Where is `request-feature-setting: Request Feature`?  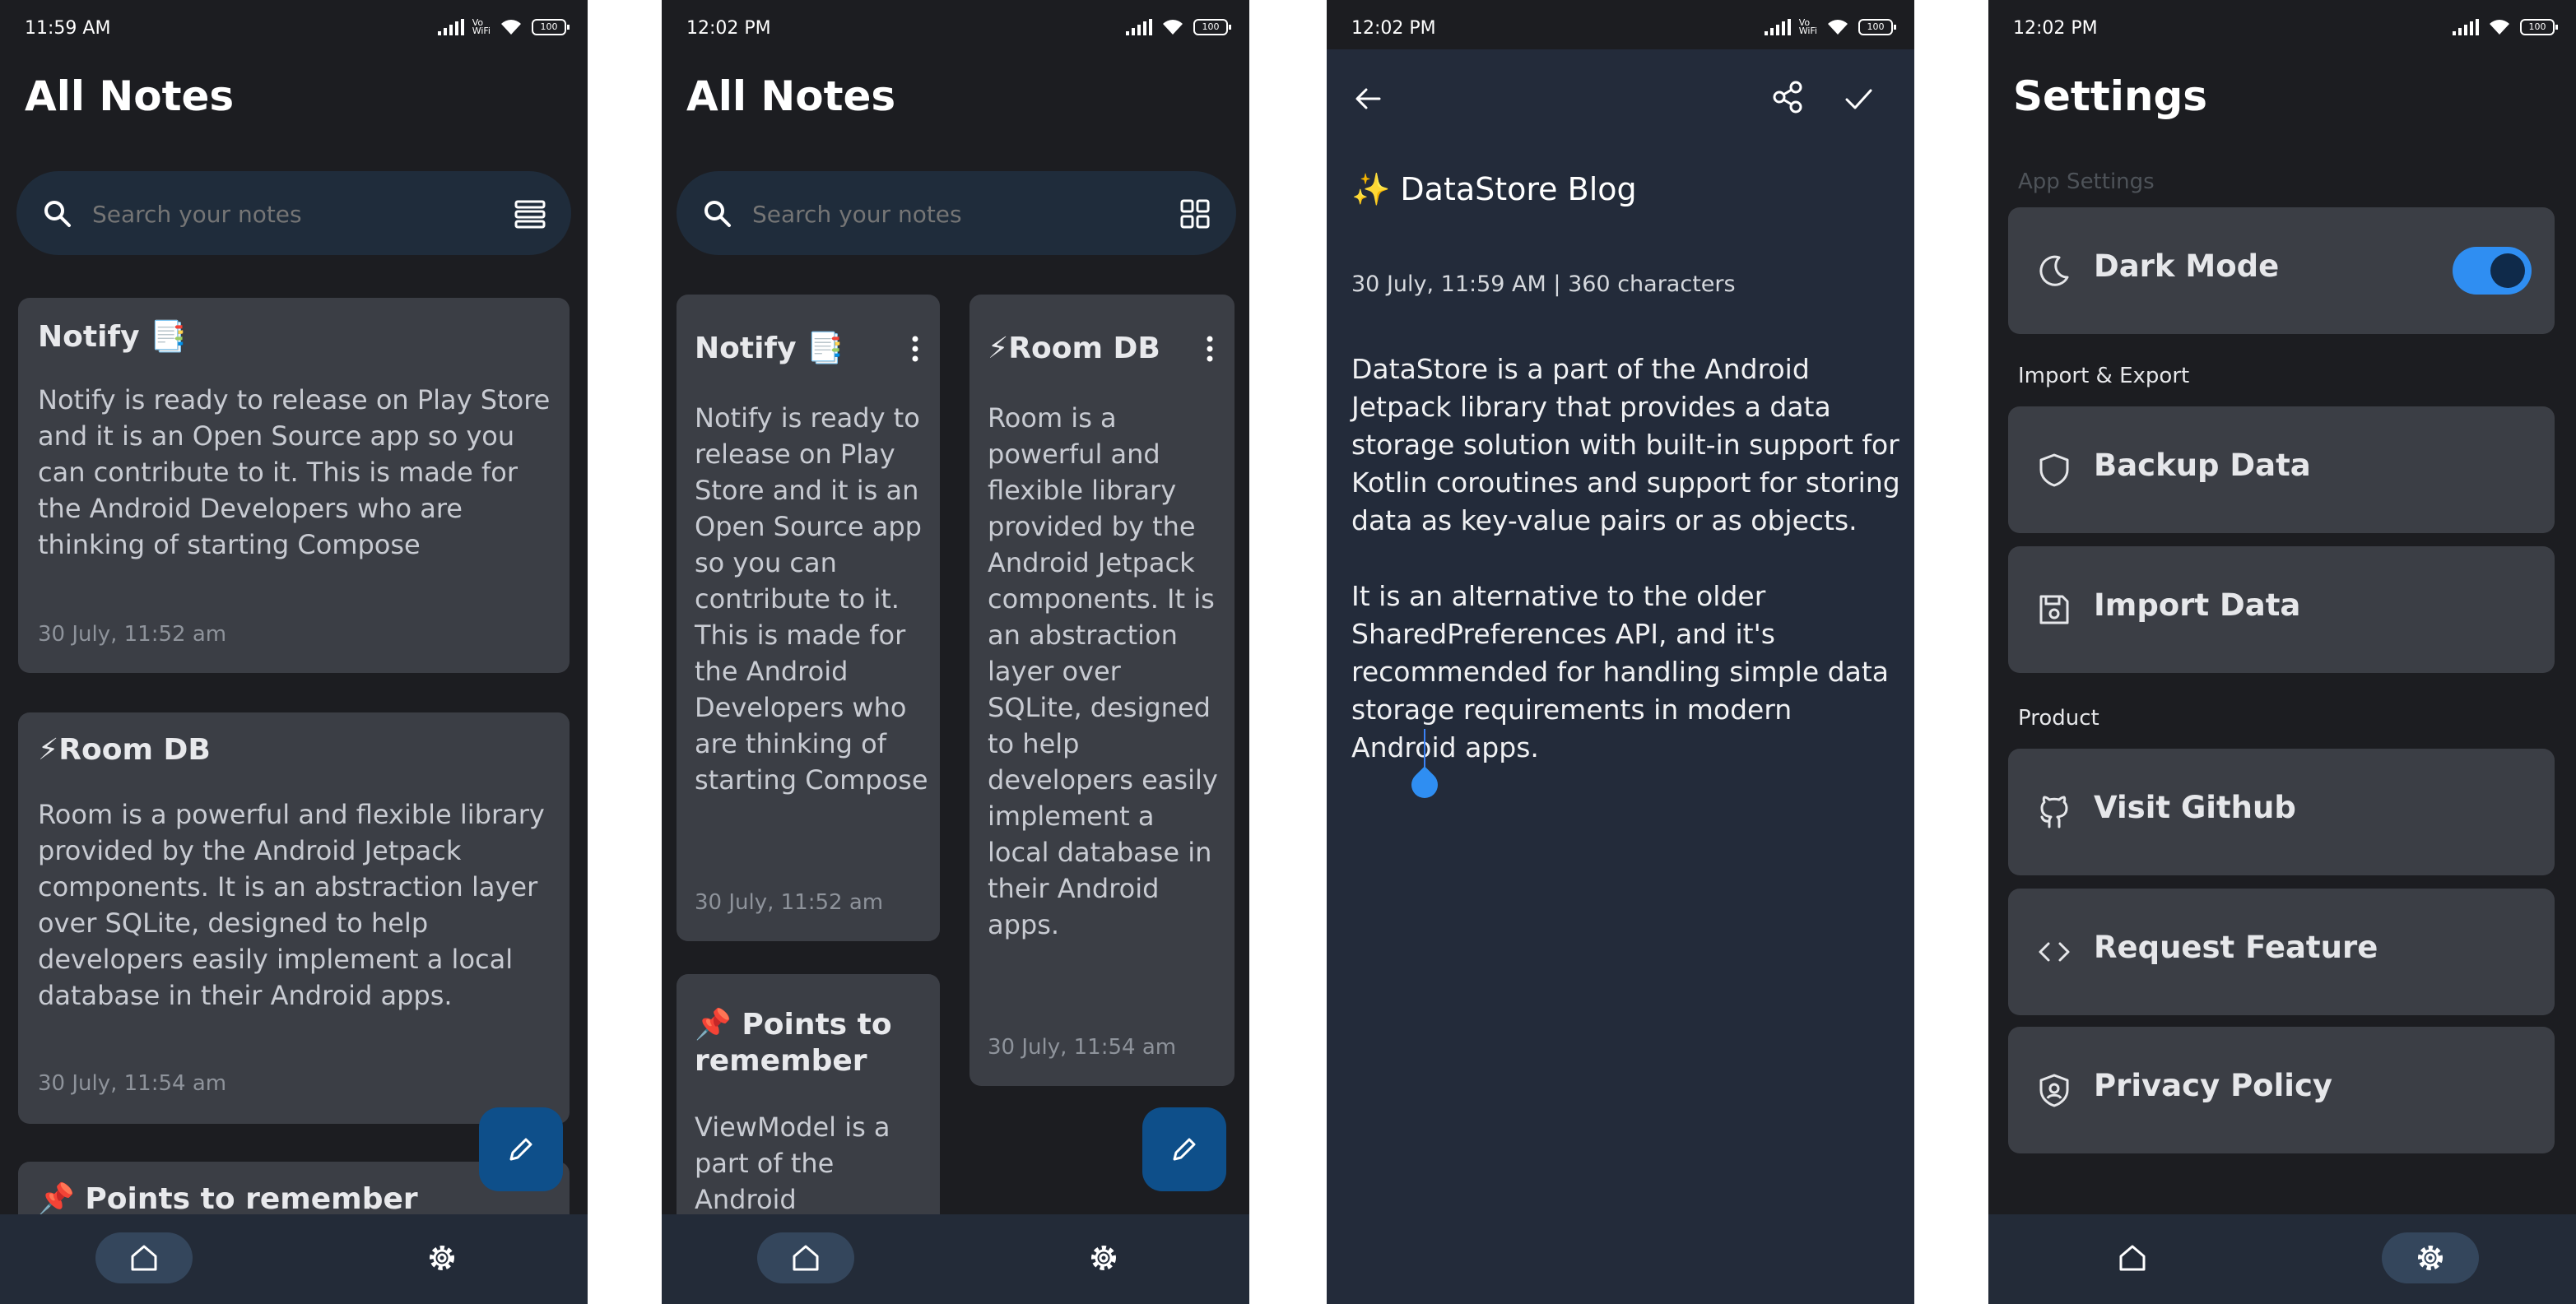 request-feature-setting: Request Feature is located at coordinates (2281, 952).